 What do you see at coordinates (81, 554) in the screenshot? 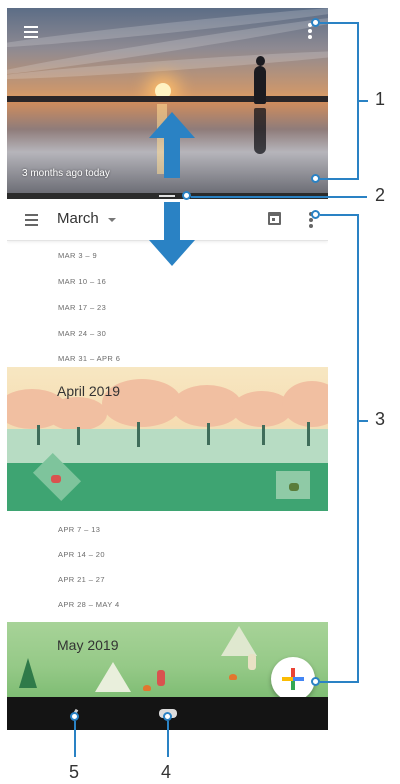
I see `week-row-apr-14: APR 14 – 20` at bounding box center [81, 554].